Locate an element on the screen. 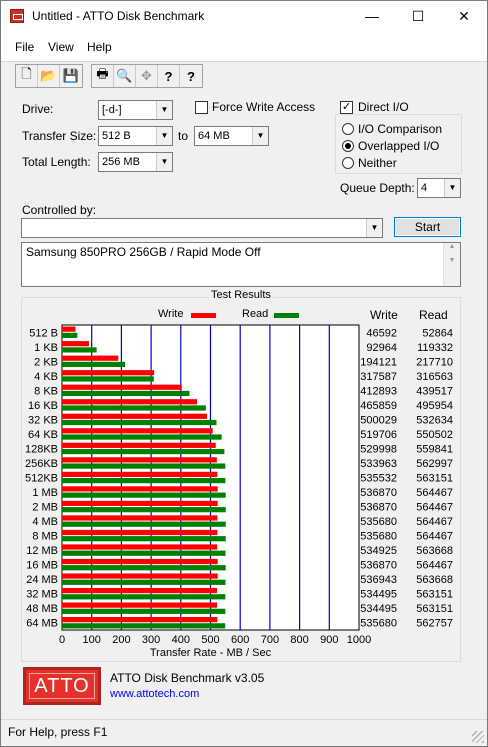  read-value-label: 217710 is located at coordinates (434, 362).